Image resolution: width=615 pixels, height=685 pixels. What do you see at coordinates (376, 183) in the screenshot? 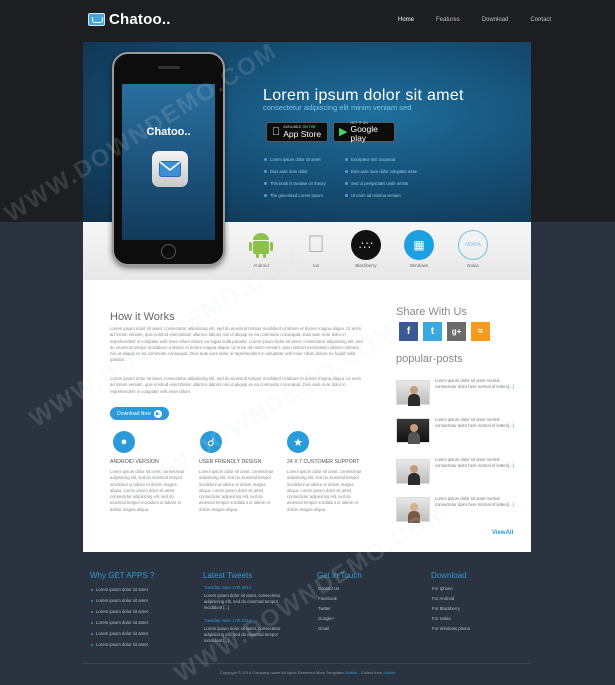
I see `hero-feature: Sed ut perspiciatis unde omnis` at bounding box center [376, 183].